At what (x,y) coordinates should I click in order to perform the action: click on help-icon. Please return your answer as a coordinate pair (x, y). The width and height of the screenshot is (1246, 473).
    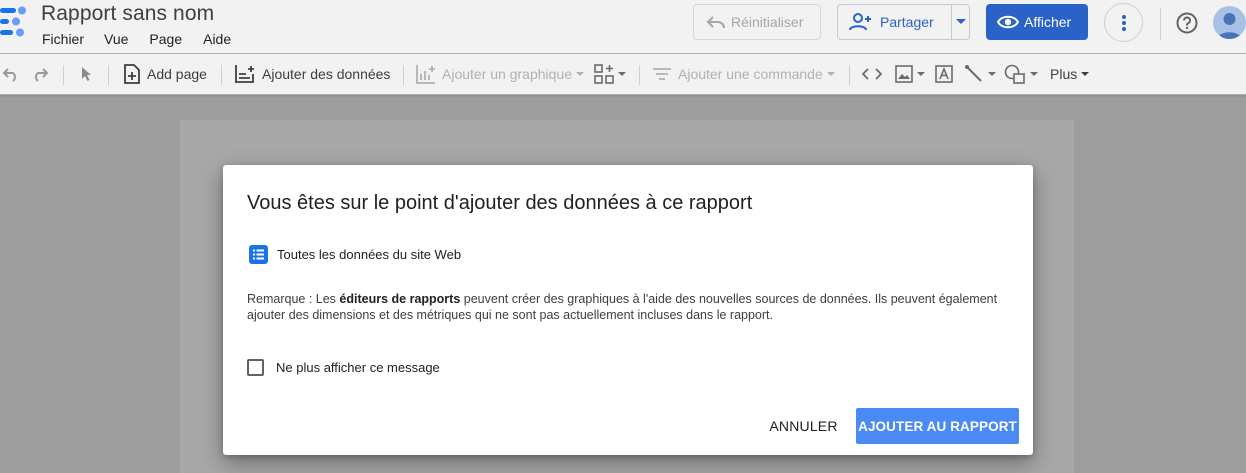
    Looking at the image, I should click on (1187, 23).